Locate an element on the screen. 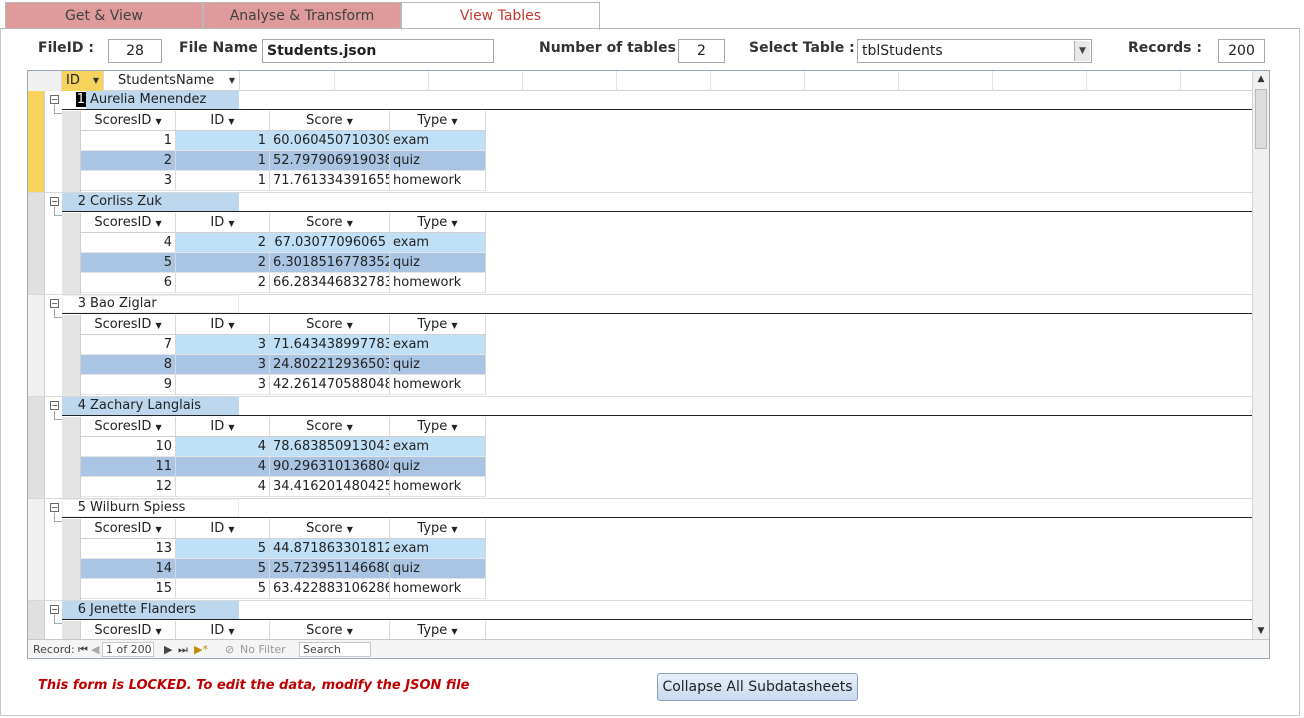 This screenshot has height=718, width=1304. cell-id: 4 is located at coordinates (223, 447).